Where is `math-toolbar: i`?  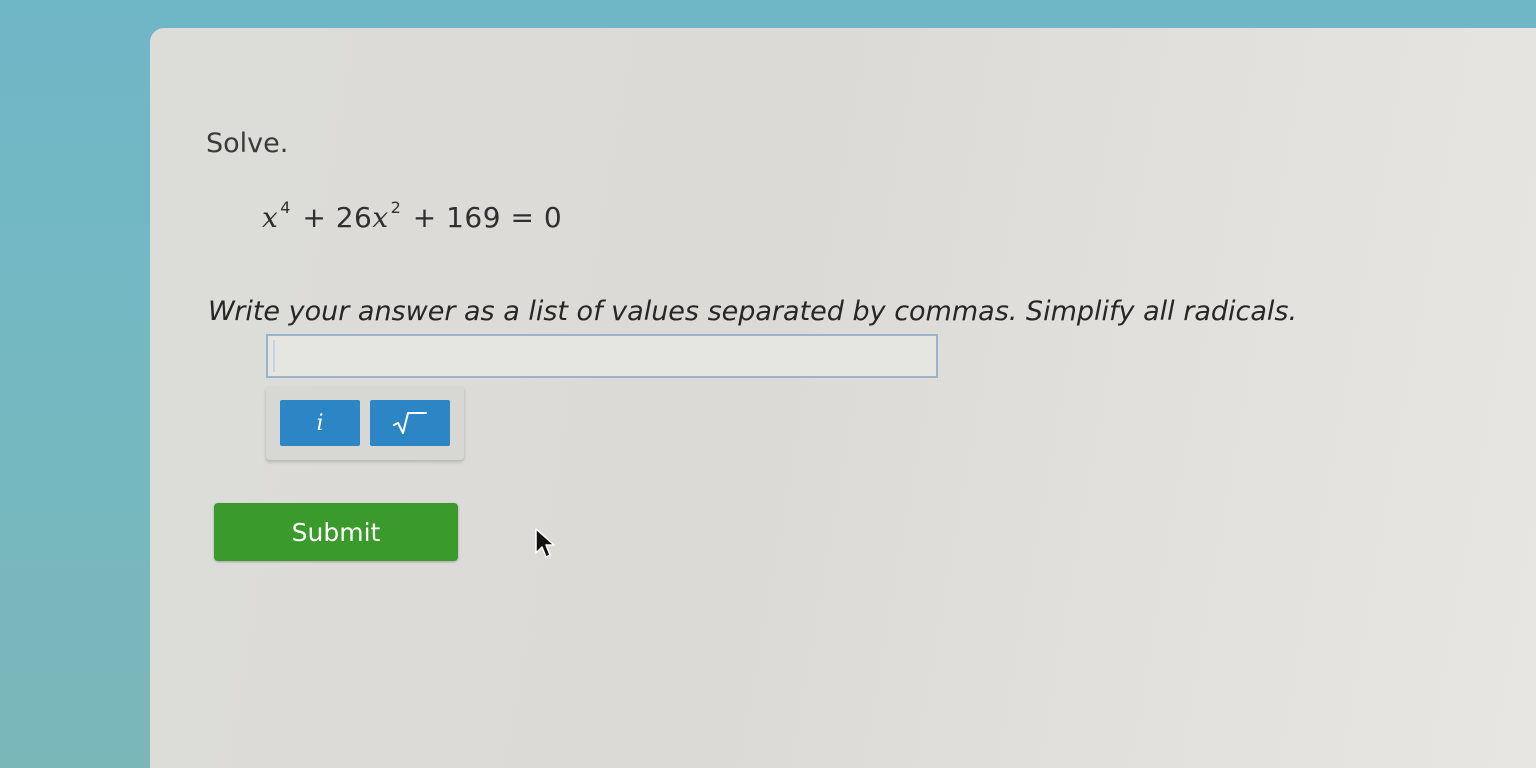 math-toolbar: i is located at coordinates (365, 423).